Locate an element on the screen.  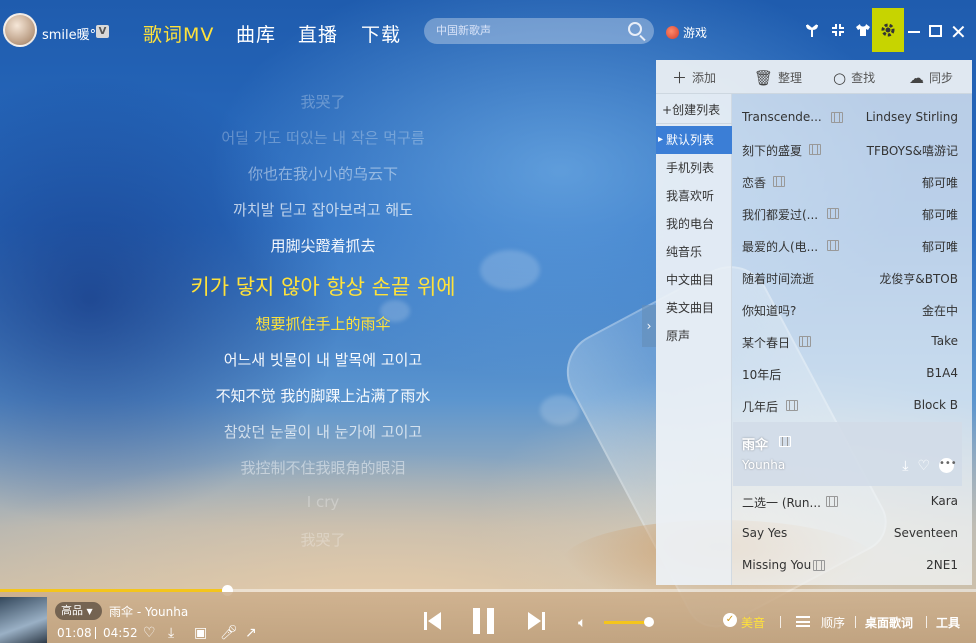
volume-knob is located at coordinates (649, 622).